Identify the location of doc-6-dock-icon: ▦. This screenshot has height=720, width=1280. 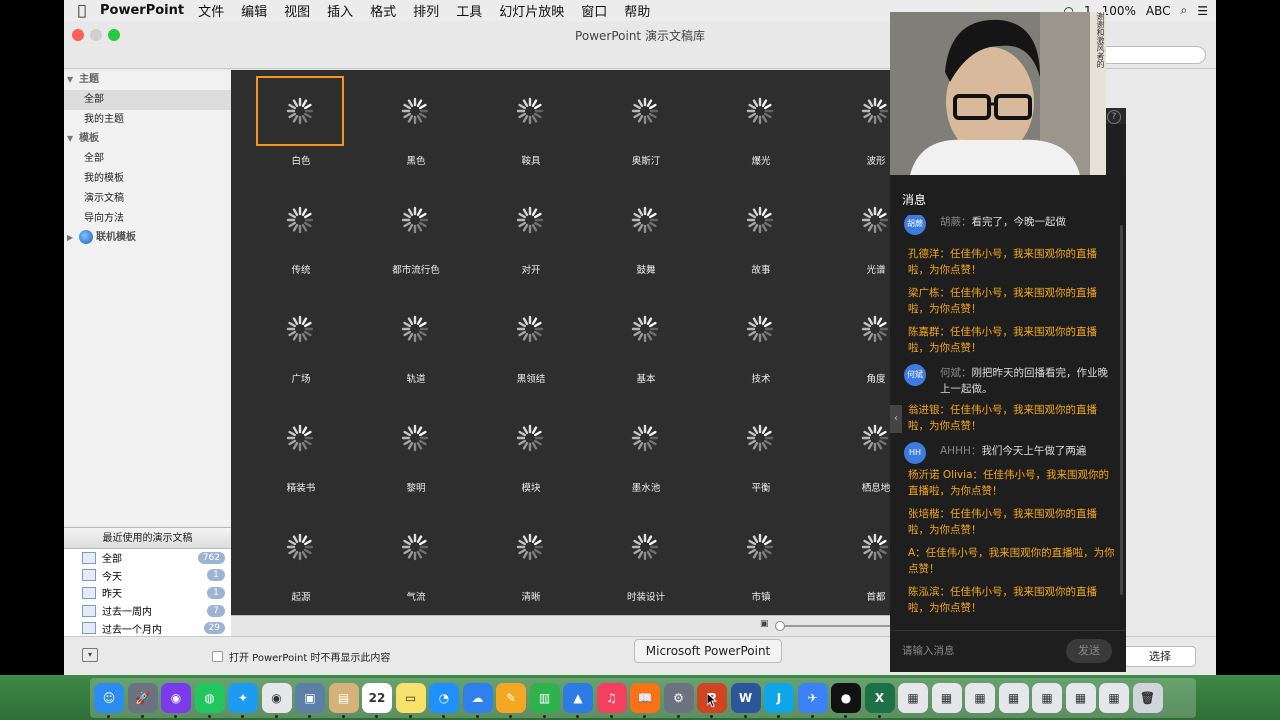
(1080, 698).